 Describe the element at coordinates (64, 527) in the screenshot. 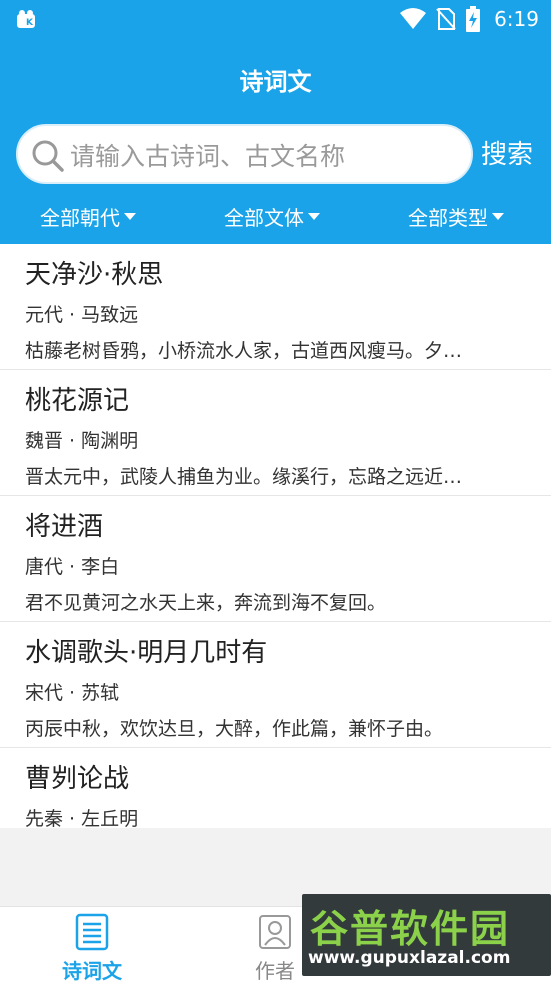

I see `work-title: 将进酒` at that location.